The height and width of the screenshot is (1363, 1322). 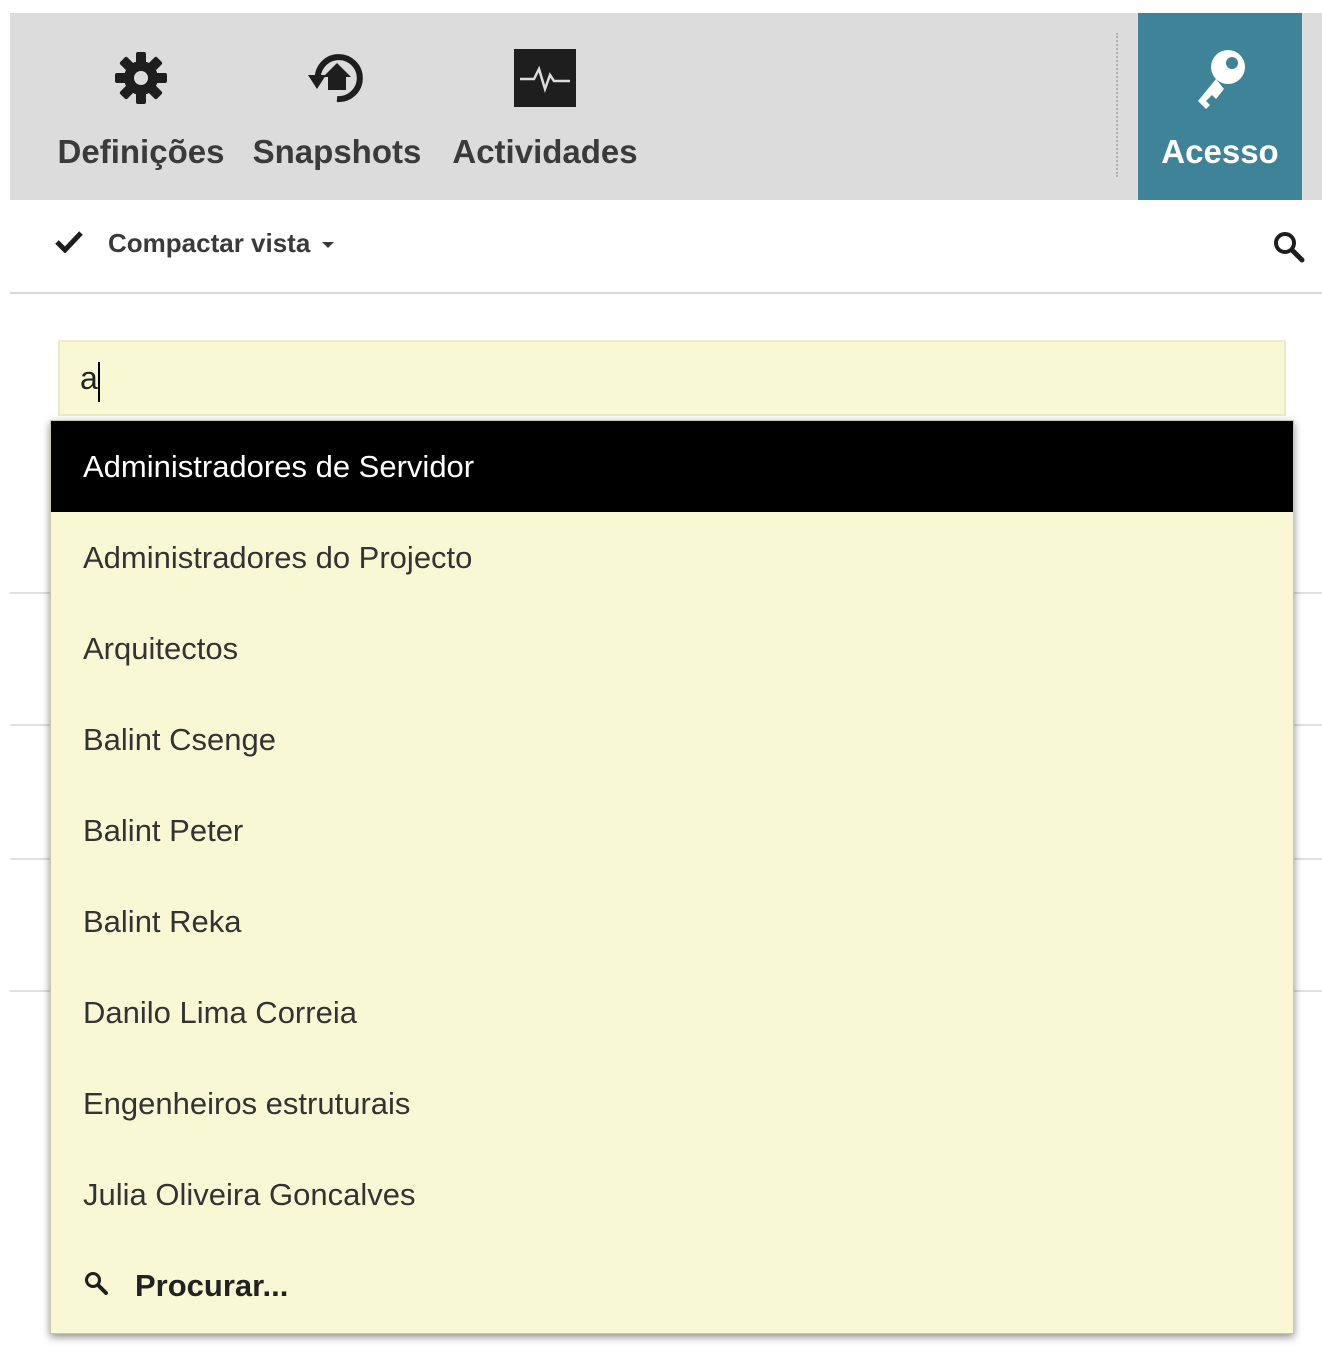 I want to click on checkmark-icon, so click(x=69, y=243).